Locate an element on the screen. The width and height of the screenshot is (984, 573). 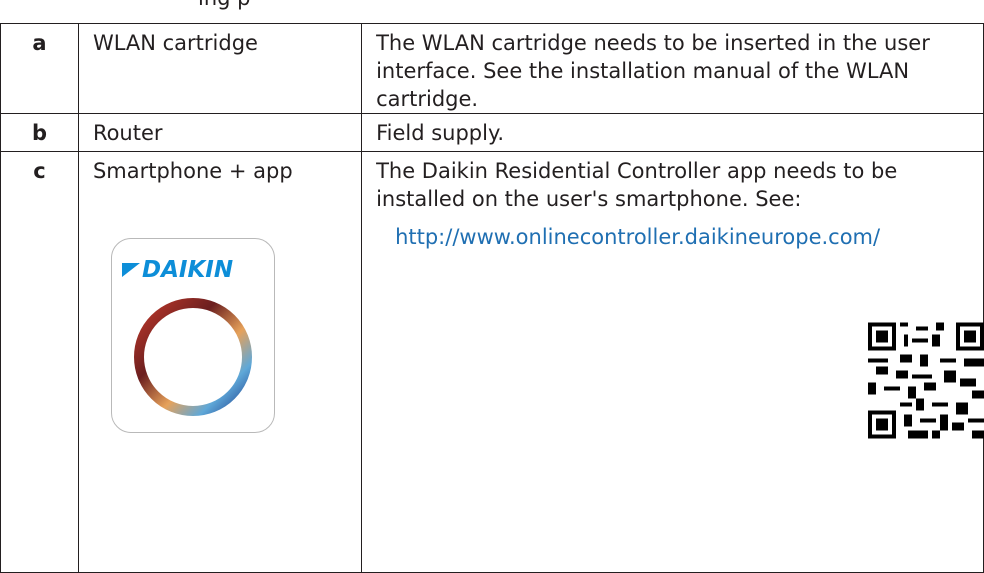
row-name: WLAN cartridge is located at coordinates (220, 68).